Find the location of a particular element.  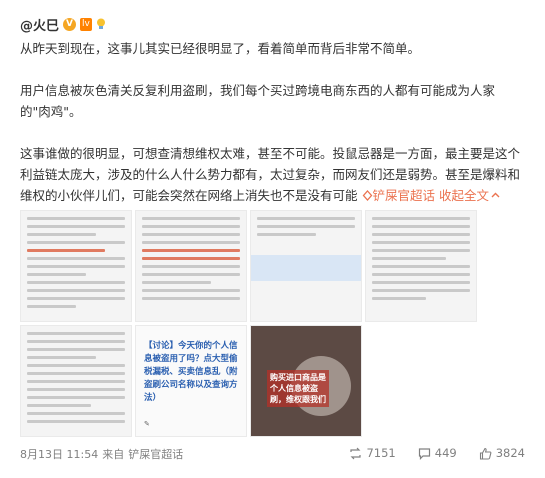

verified-icon: V is located at coordinates (70, 24).